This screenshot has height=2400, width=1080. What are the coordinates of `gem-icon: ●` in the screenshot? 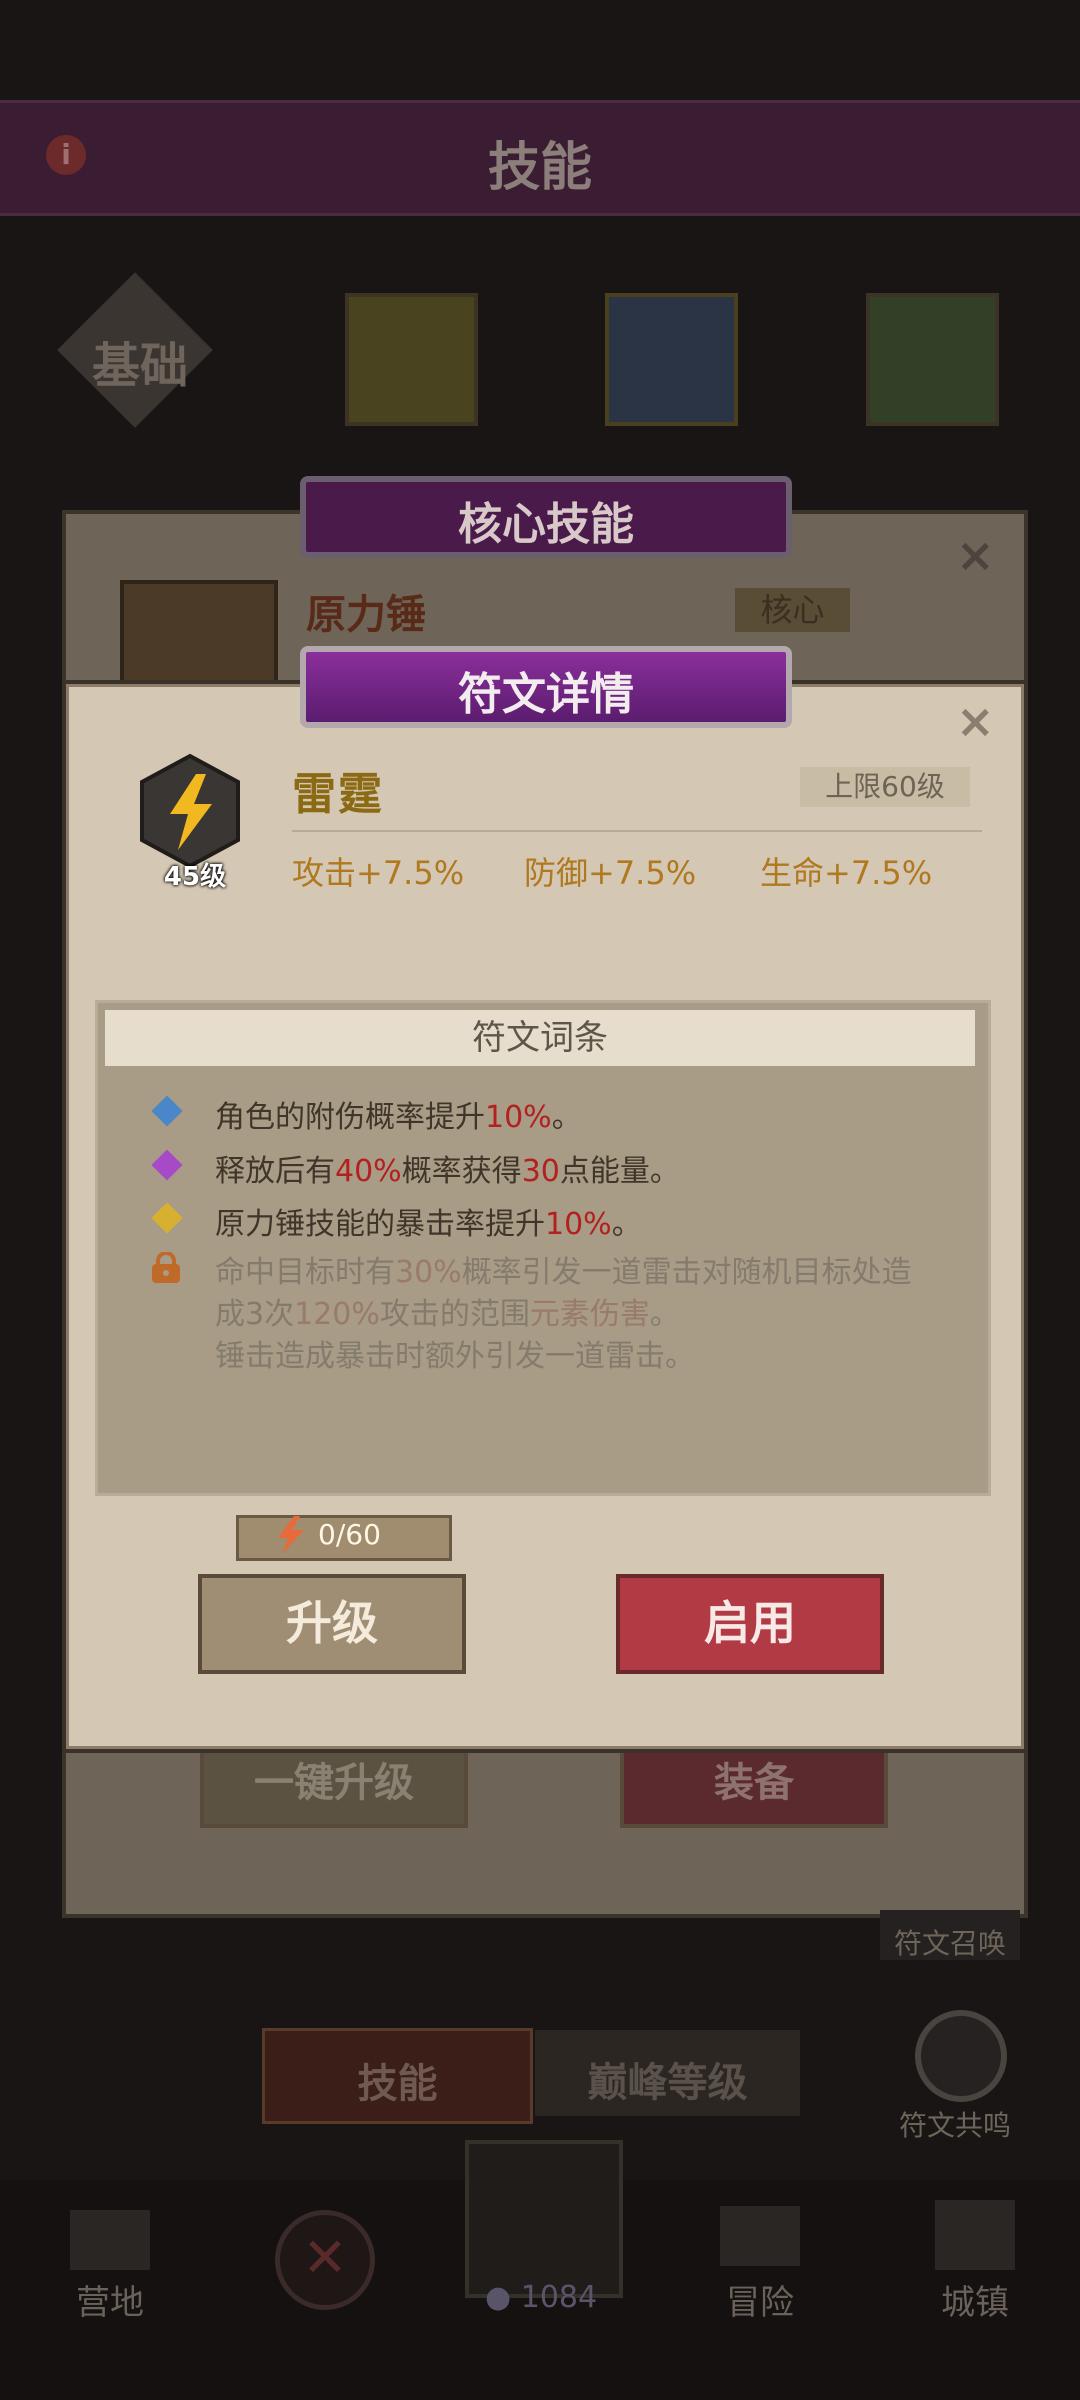 It's located at (498, 2297).